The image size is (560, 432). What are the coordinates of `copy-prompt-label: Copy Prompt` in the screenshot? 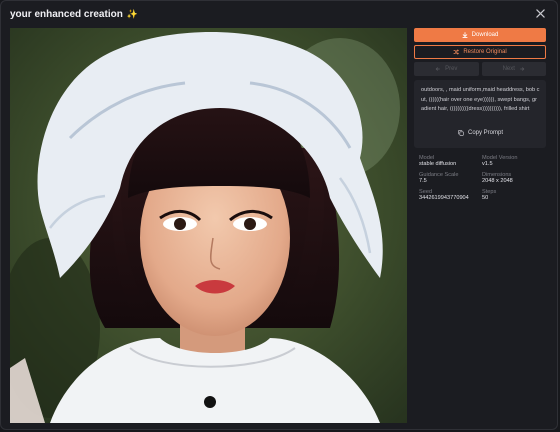 It's located at (485, 133).